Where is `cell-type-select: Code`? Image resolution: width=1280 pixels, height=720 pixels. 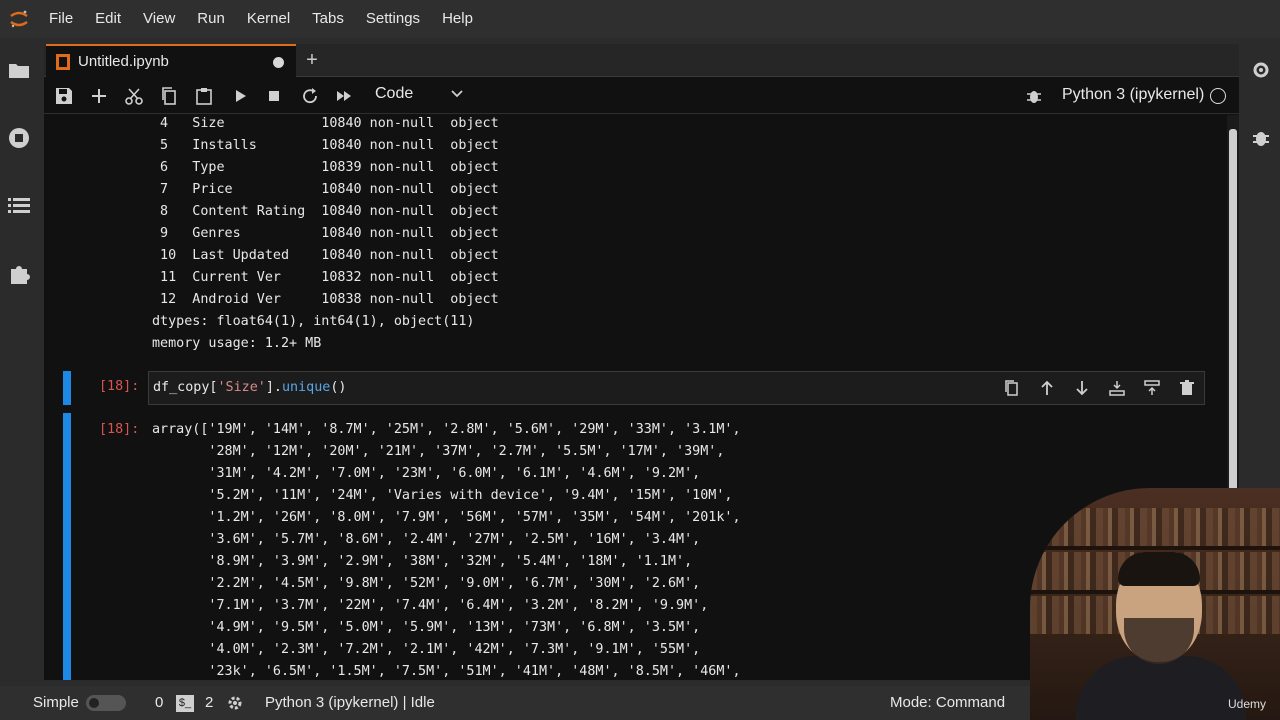 cell-type-select: Code is located at coordinates (394, 94).